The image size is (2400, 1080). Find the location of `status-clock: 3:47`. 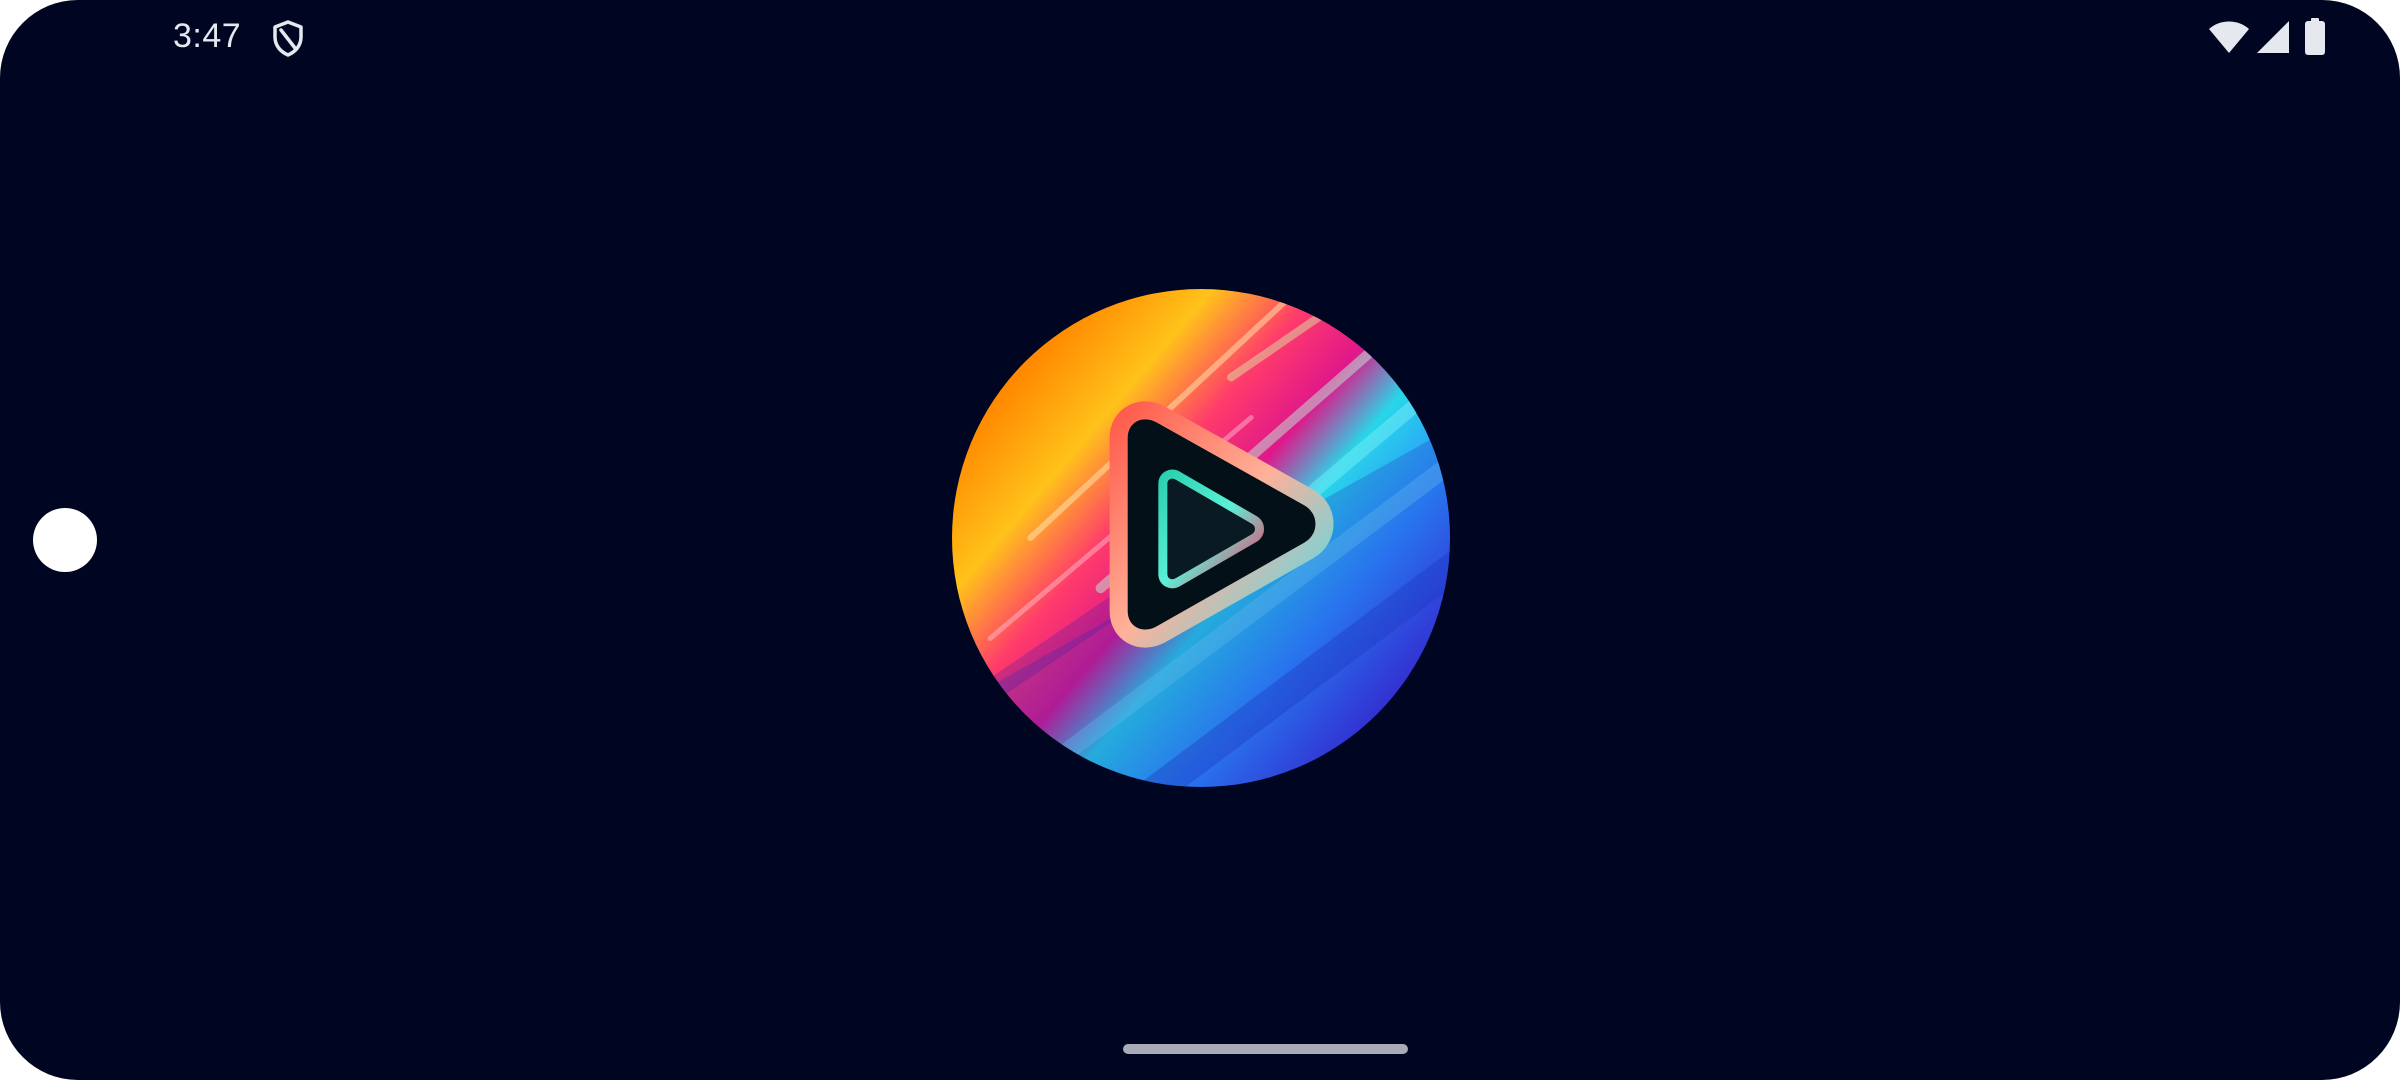

status-clock: 3:47 is located at coordinates (207, 36).